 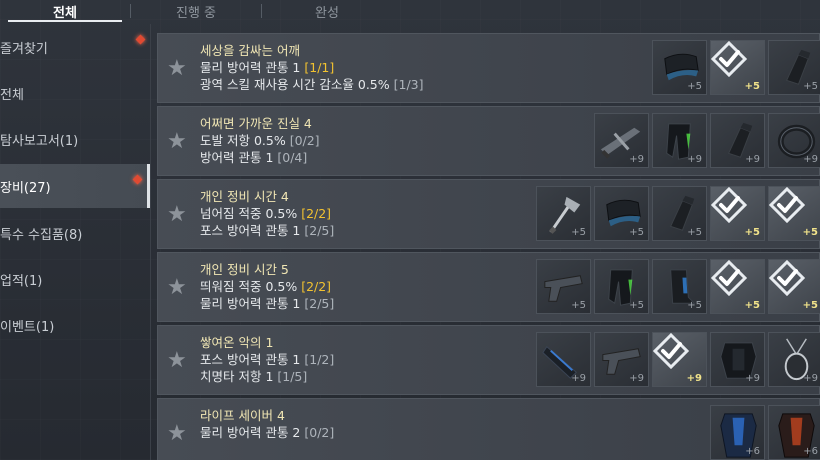 I want to click on stat-text: 넘어짐 적중 0.5%, so click(x=251, y=213).